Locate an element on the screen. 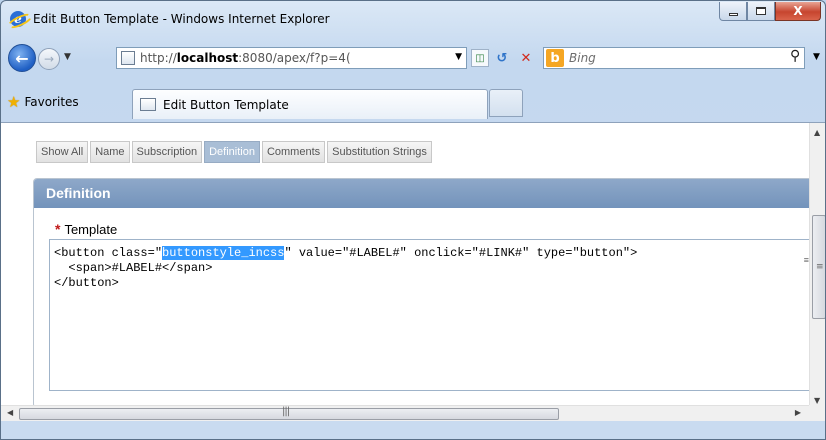 The width and height of the screenshot is (826, 440). maximize-button is located at coordinates (761, 11).